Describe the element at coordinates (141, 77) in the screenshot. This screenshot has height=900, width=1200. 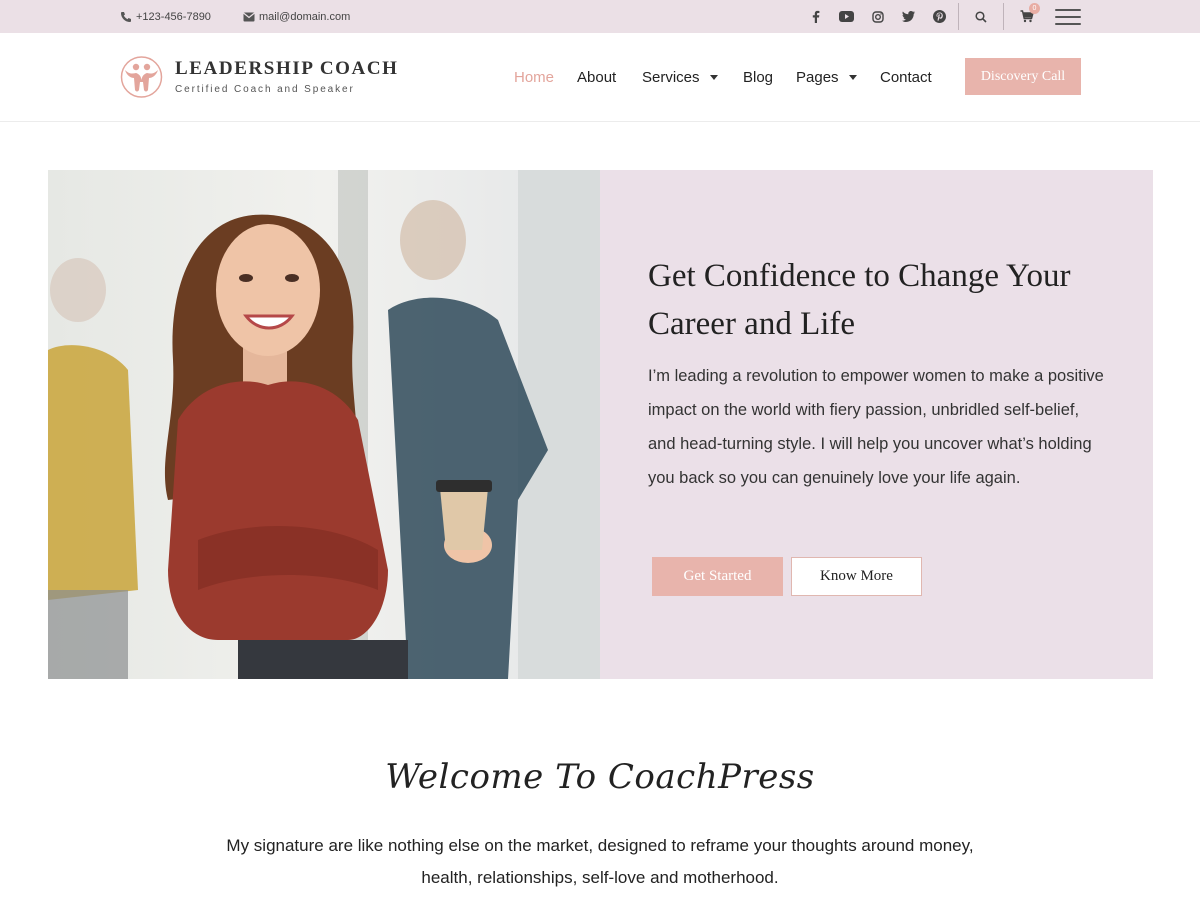
I see `logo-icon` at that location.